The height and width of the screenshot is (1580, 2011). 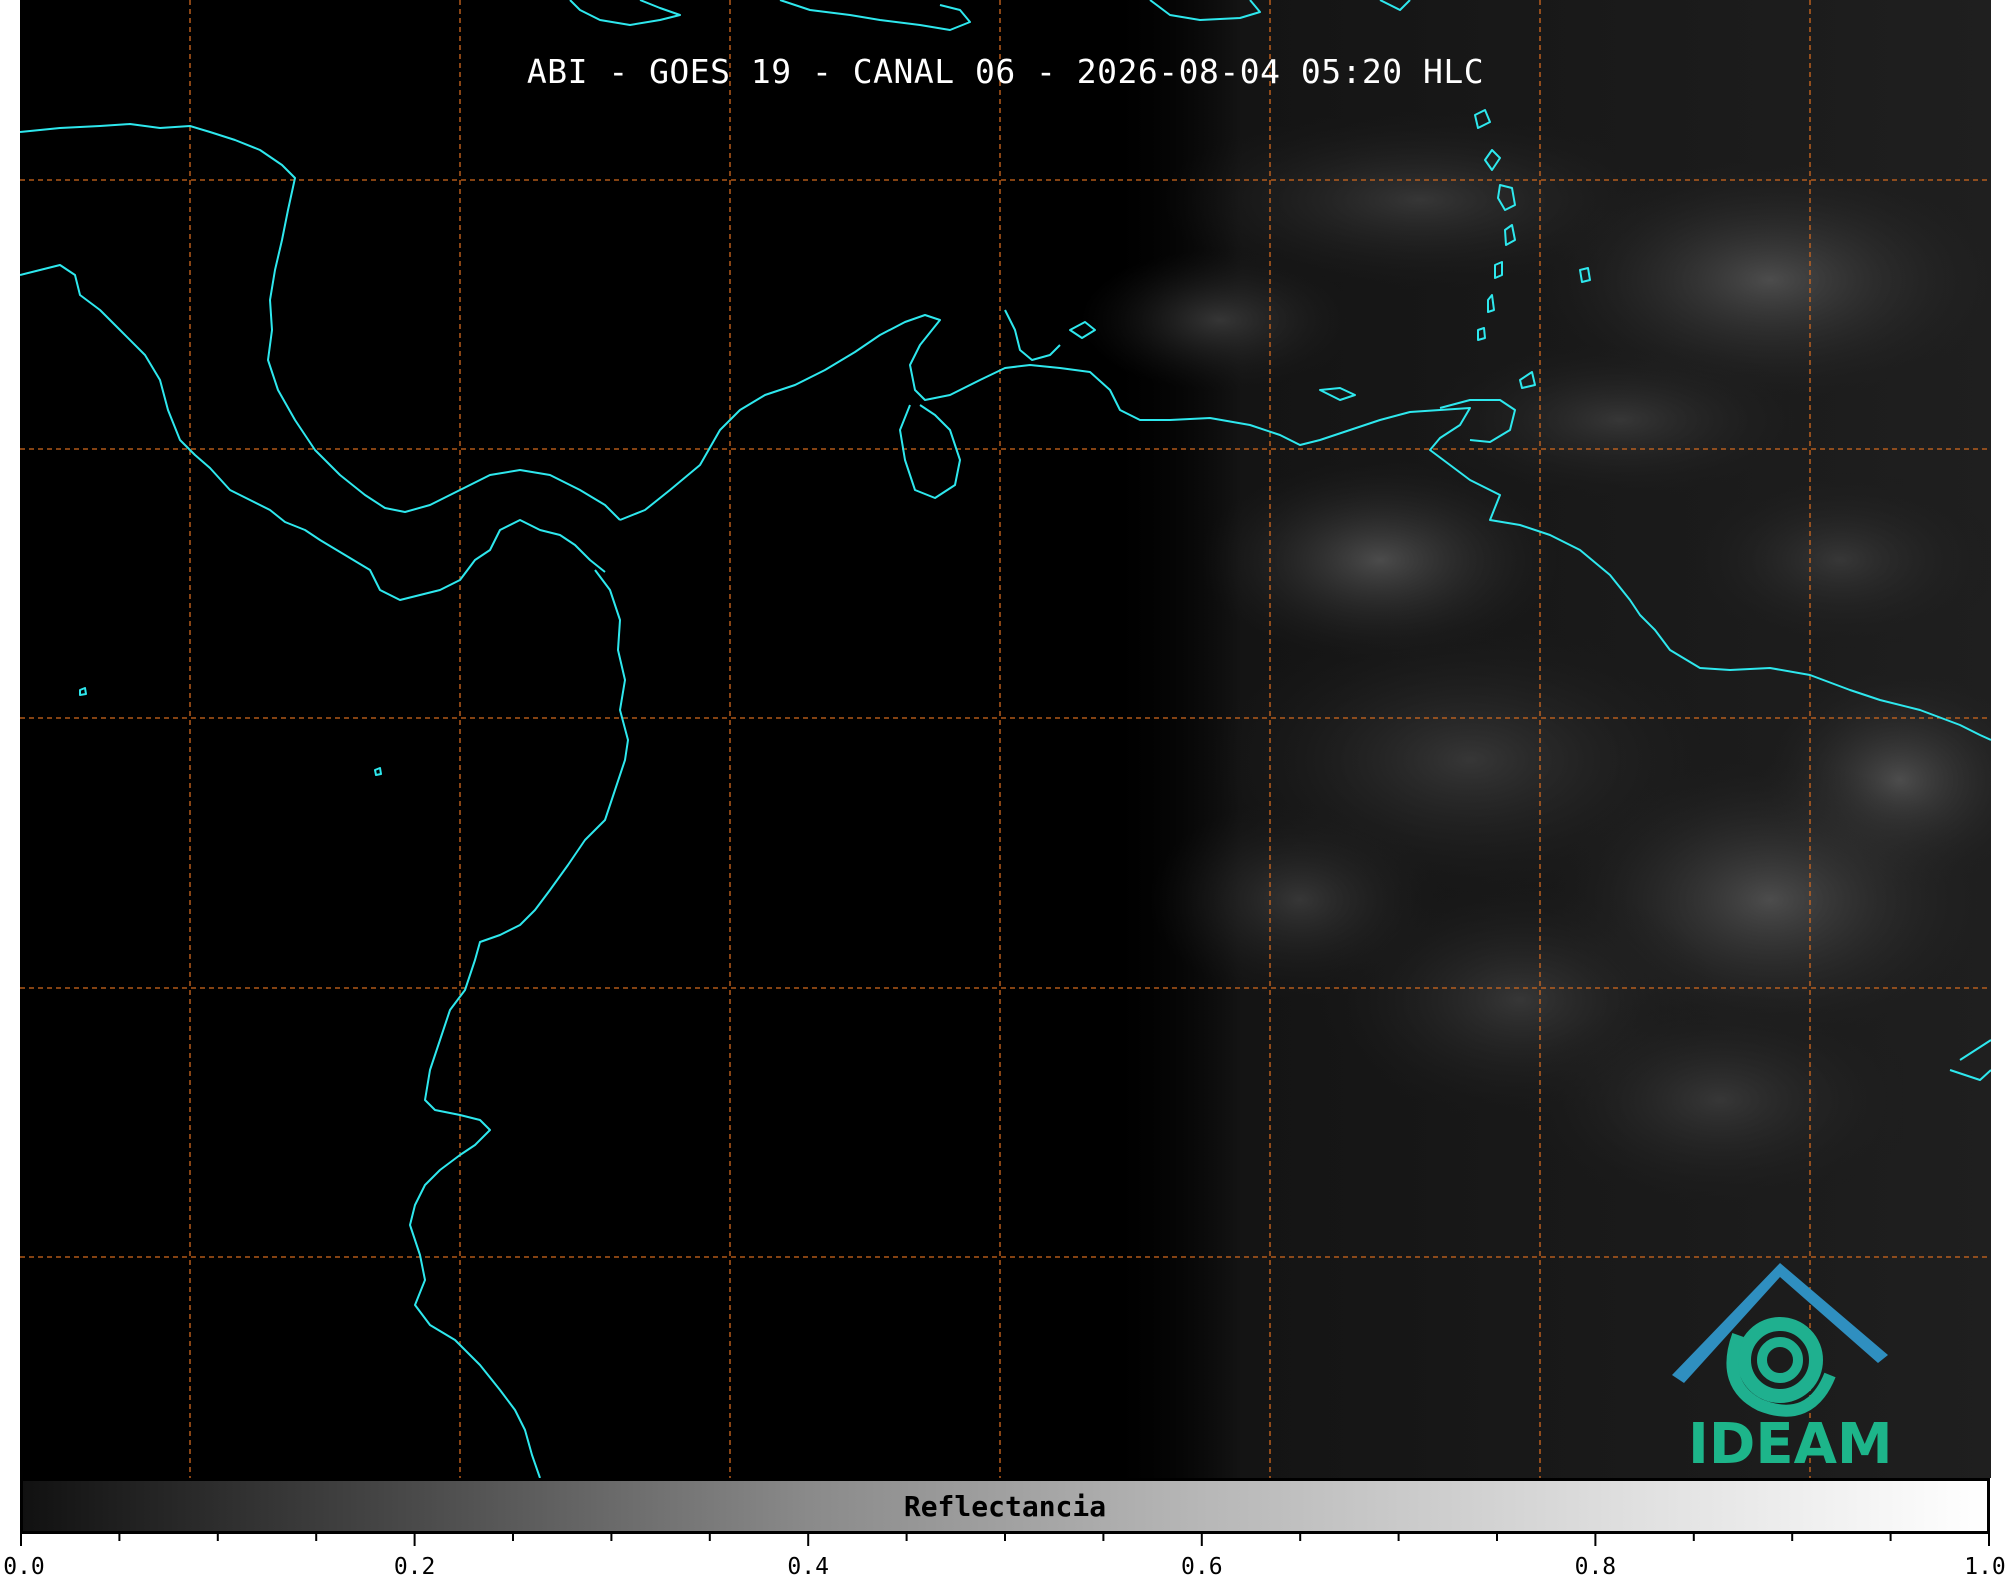 What do you see at coordinates (1005, 1539) in the screenshot?
I see `colorbar-ticks` at bounding box center [1005, 1539].